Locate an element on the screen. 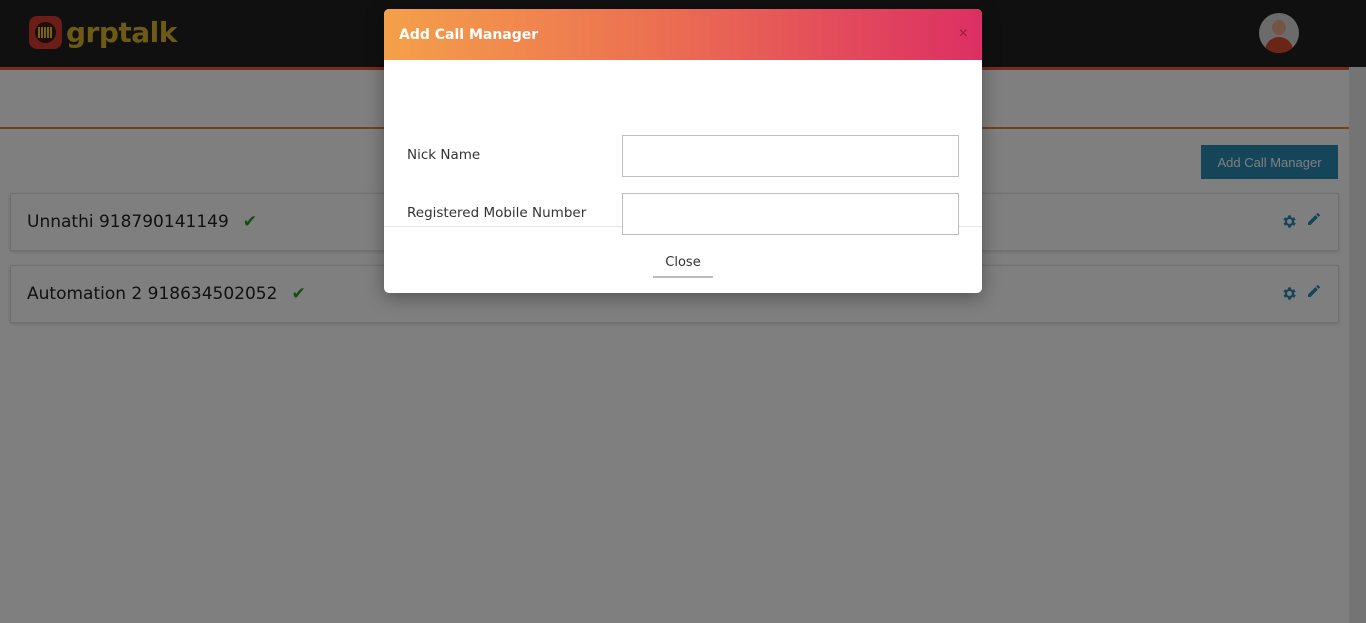 The width and height of the screenshot is (1366, 623). modal-footer: Close is located at coordinates (683, 260).